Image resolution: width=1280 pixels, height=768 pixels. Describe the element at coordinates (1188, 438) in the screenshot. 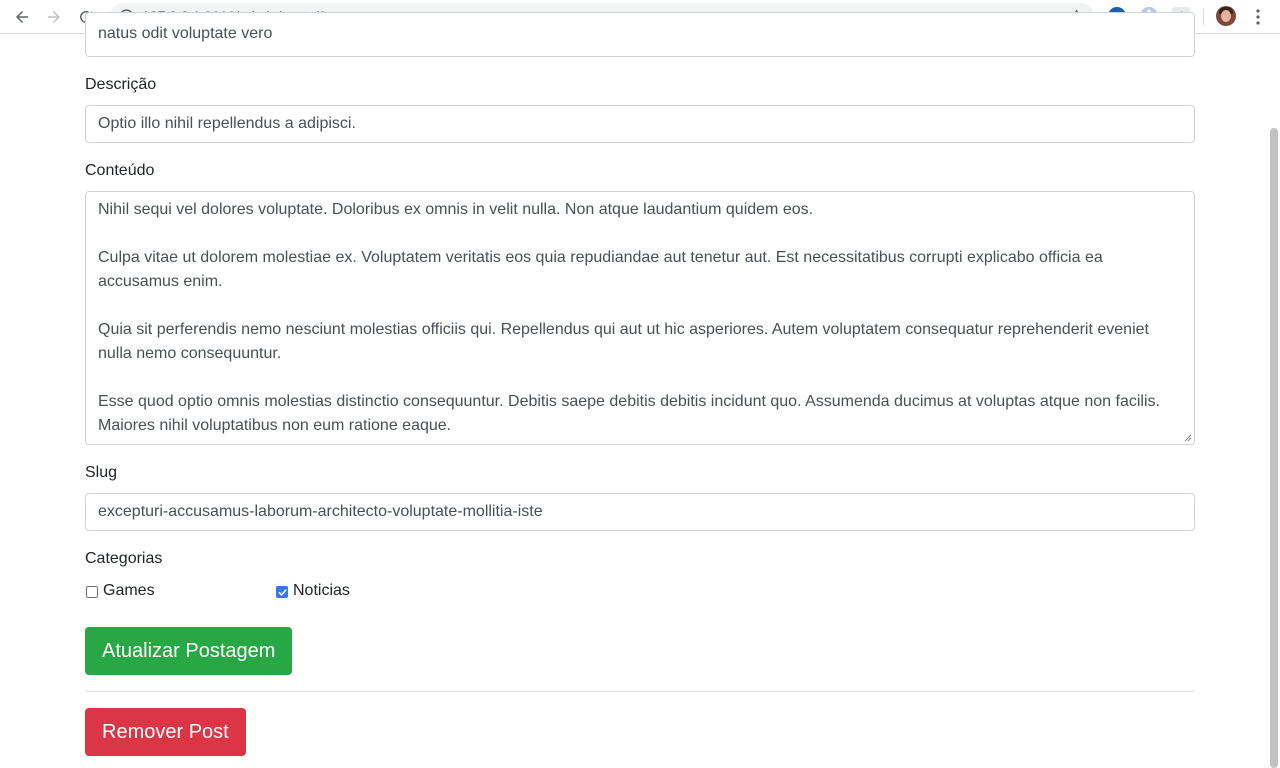

I see `resize-handle-icon` at that location.